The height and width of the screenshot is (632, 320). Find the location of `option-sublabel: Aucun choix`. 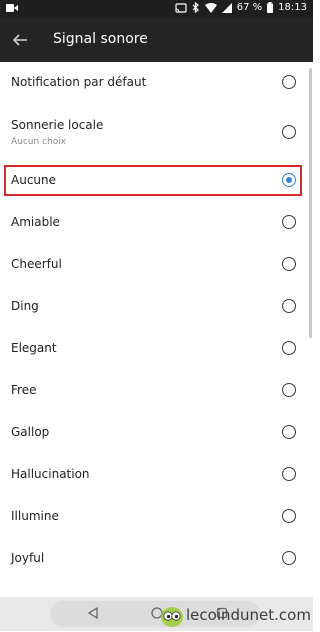

option-sublabel: Aucun choix is located at coordinates (39, 142).